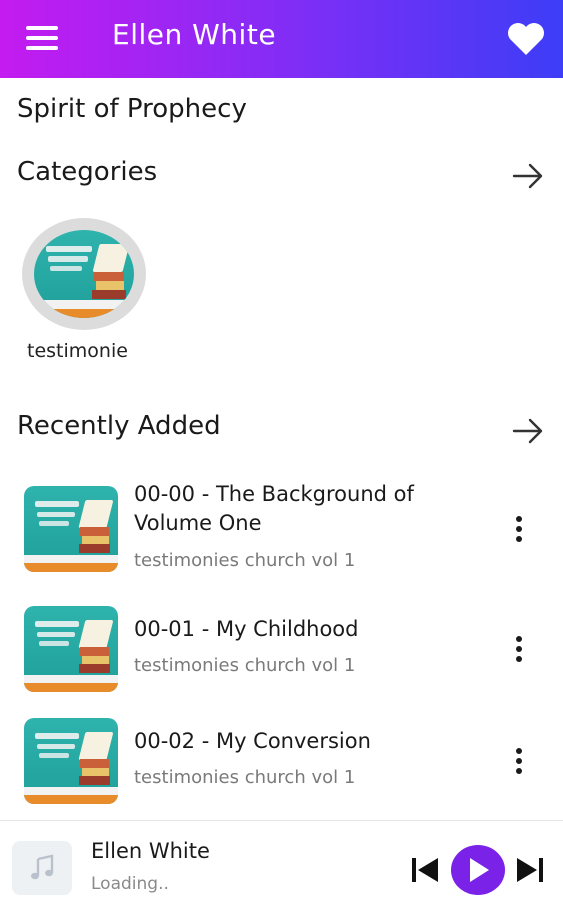  Describe the element at coordinates (526, 39) in the screenshot. I see `heart-icon` at that location.